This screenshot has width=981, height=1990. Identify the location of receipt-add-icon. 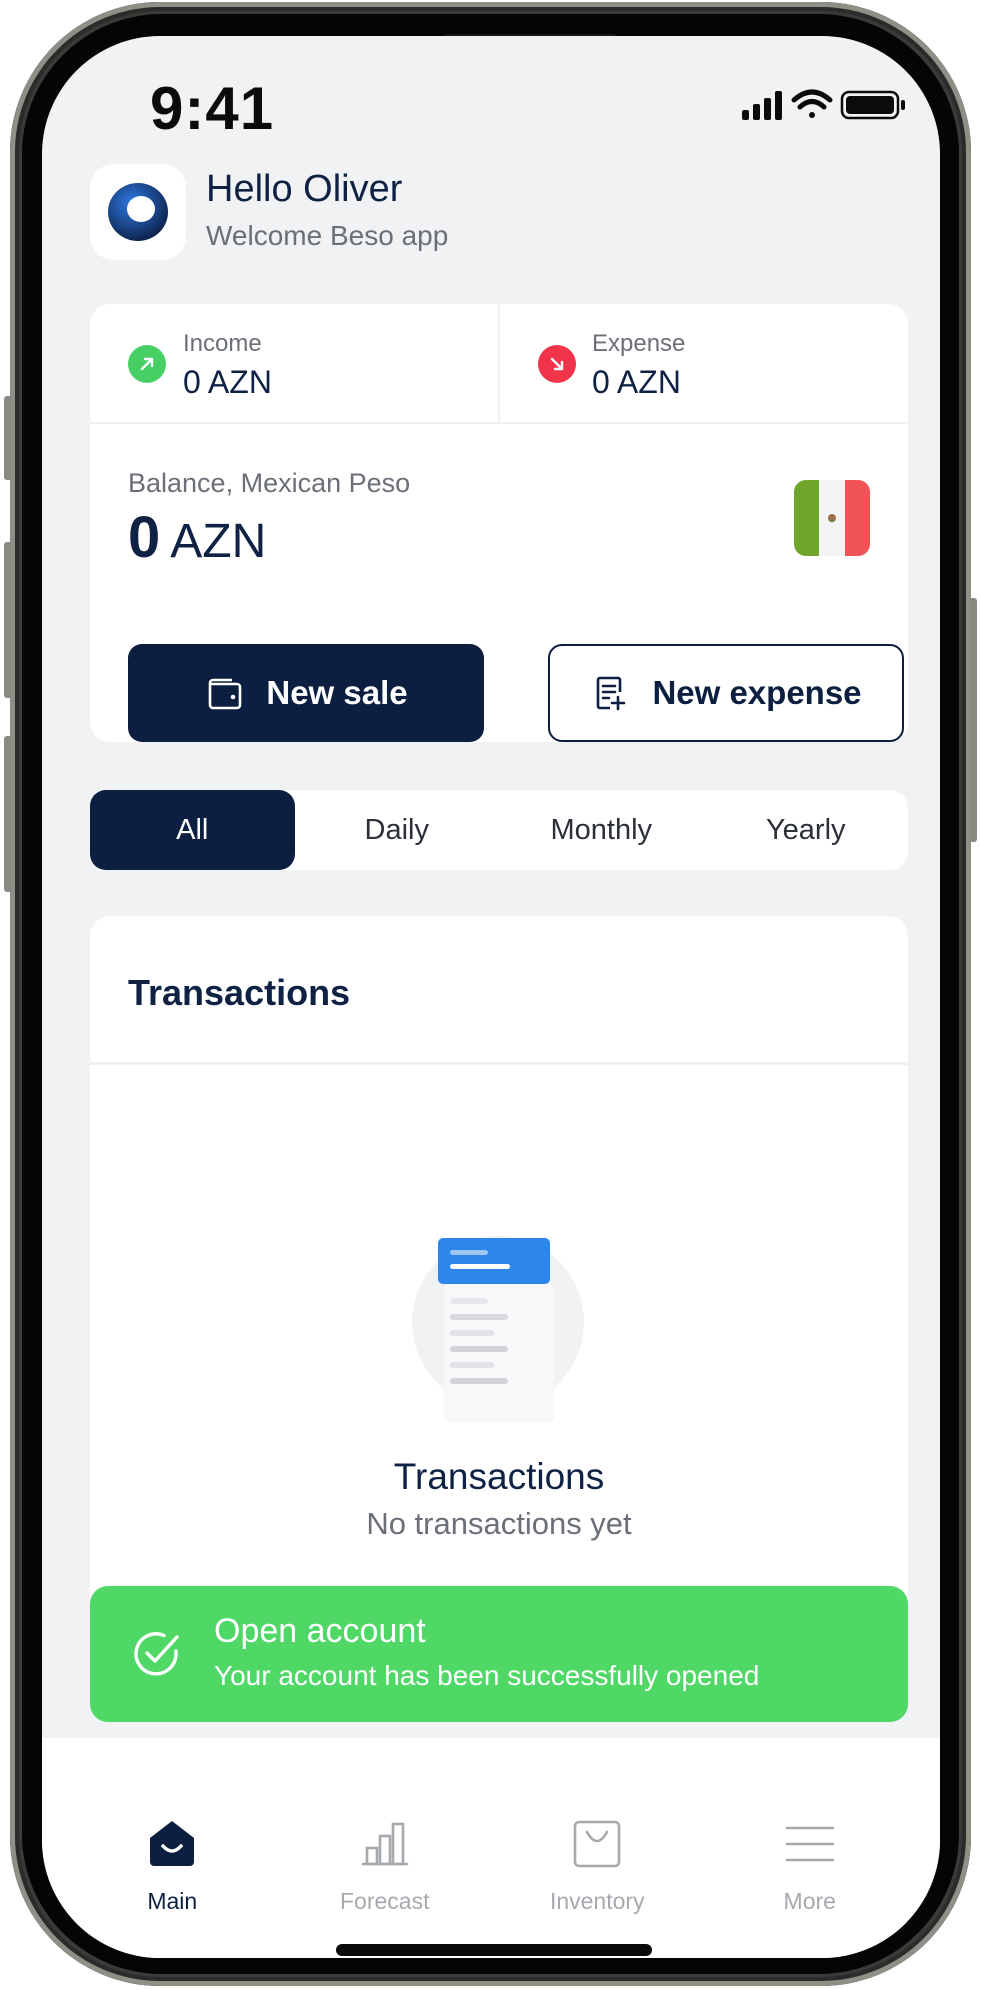
(611, 693).